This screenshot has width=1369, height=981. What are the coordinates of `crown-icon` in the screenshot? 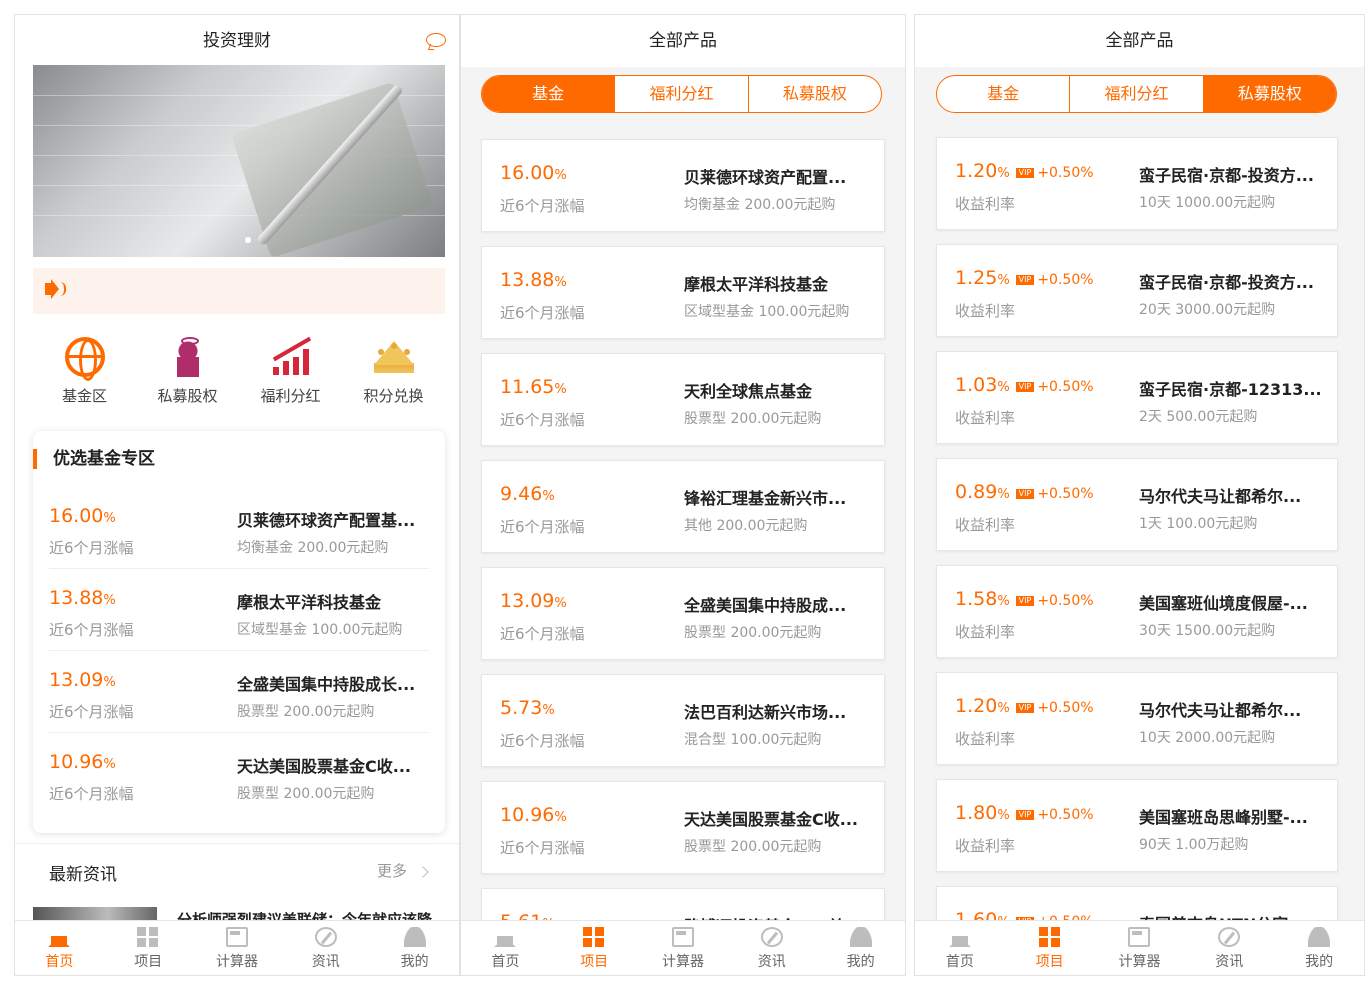 It's located at (393, 357).